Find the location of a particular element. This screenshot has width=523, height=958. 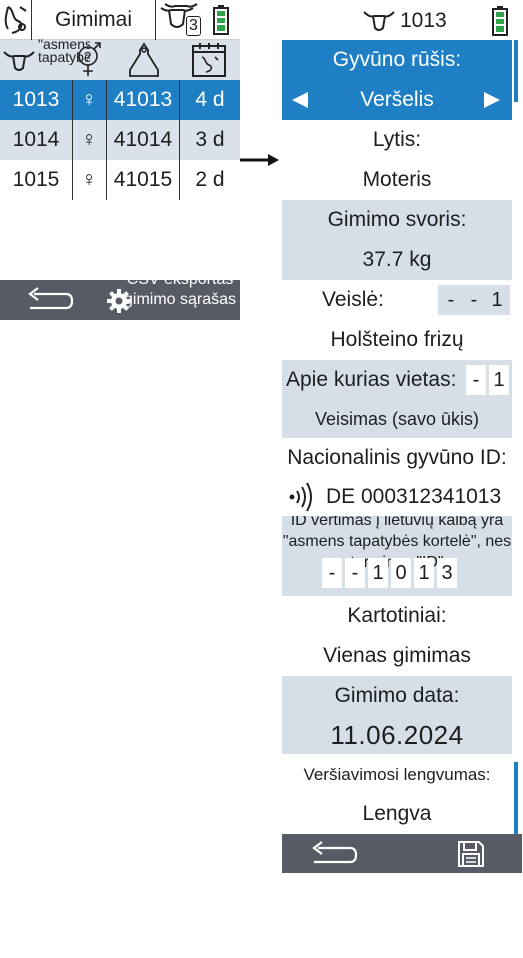

location-digit: - is located at coordinates (476, 380).